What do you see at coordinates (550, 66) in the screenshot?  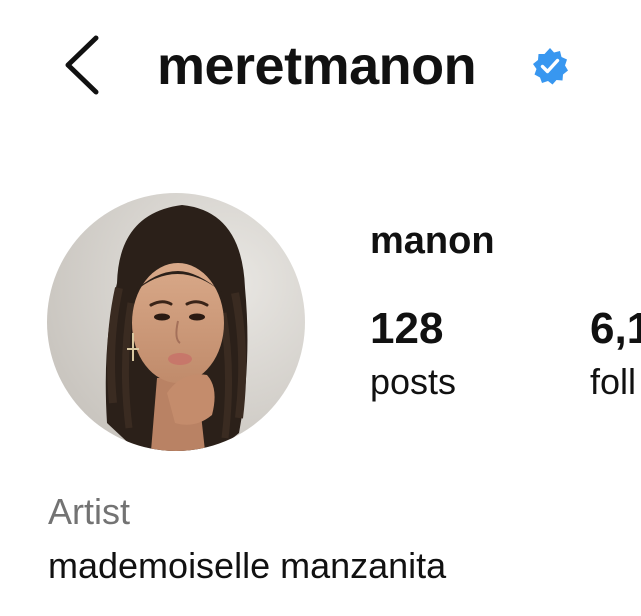 I see `verified-badge-icon` at bounding box center [550, 66].